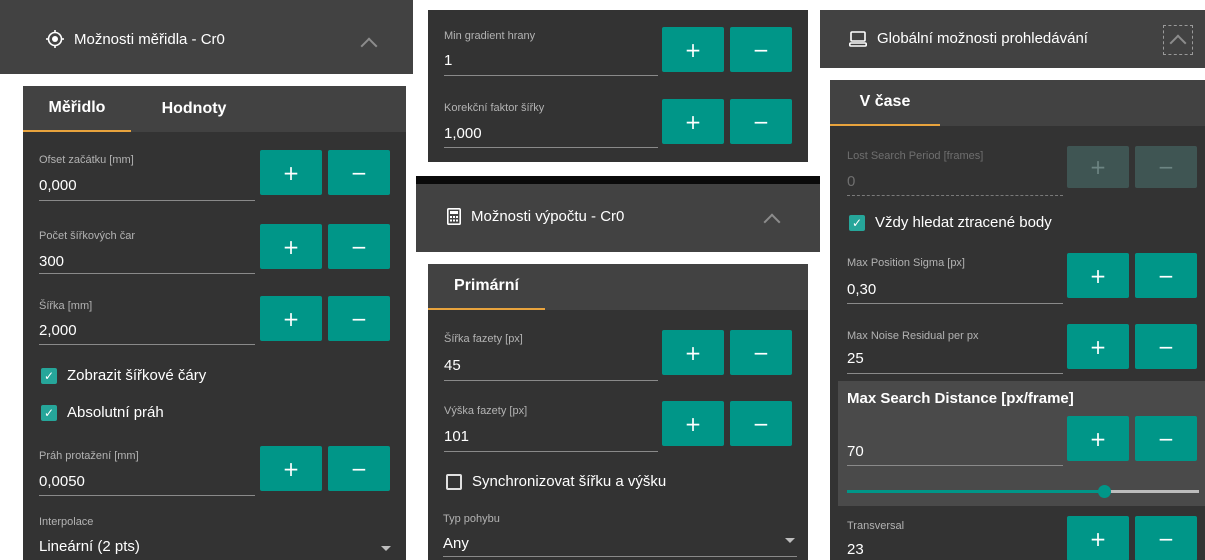  What do you see at coordinates (486, 411) in the screenshot?
I see `field-label: Výška fazety [px]` at bounding box center [486, 411].